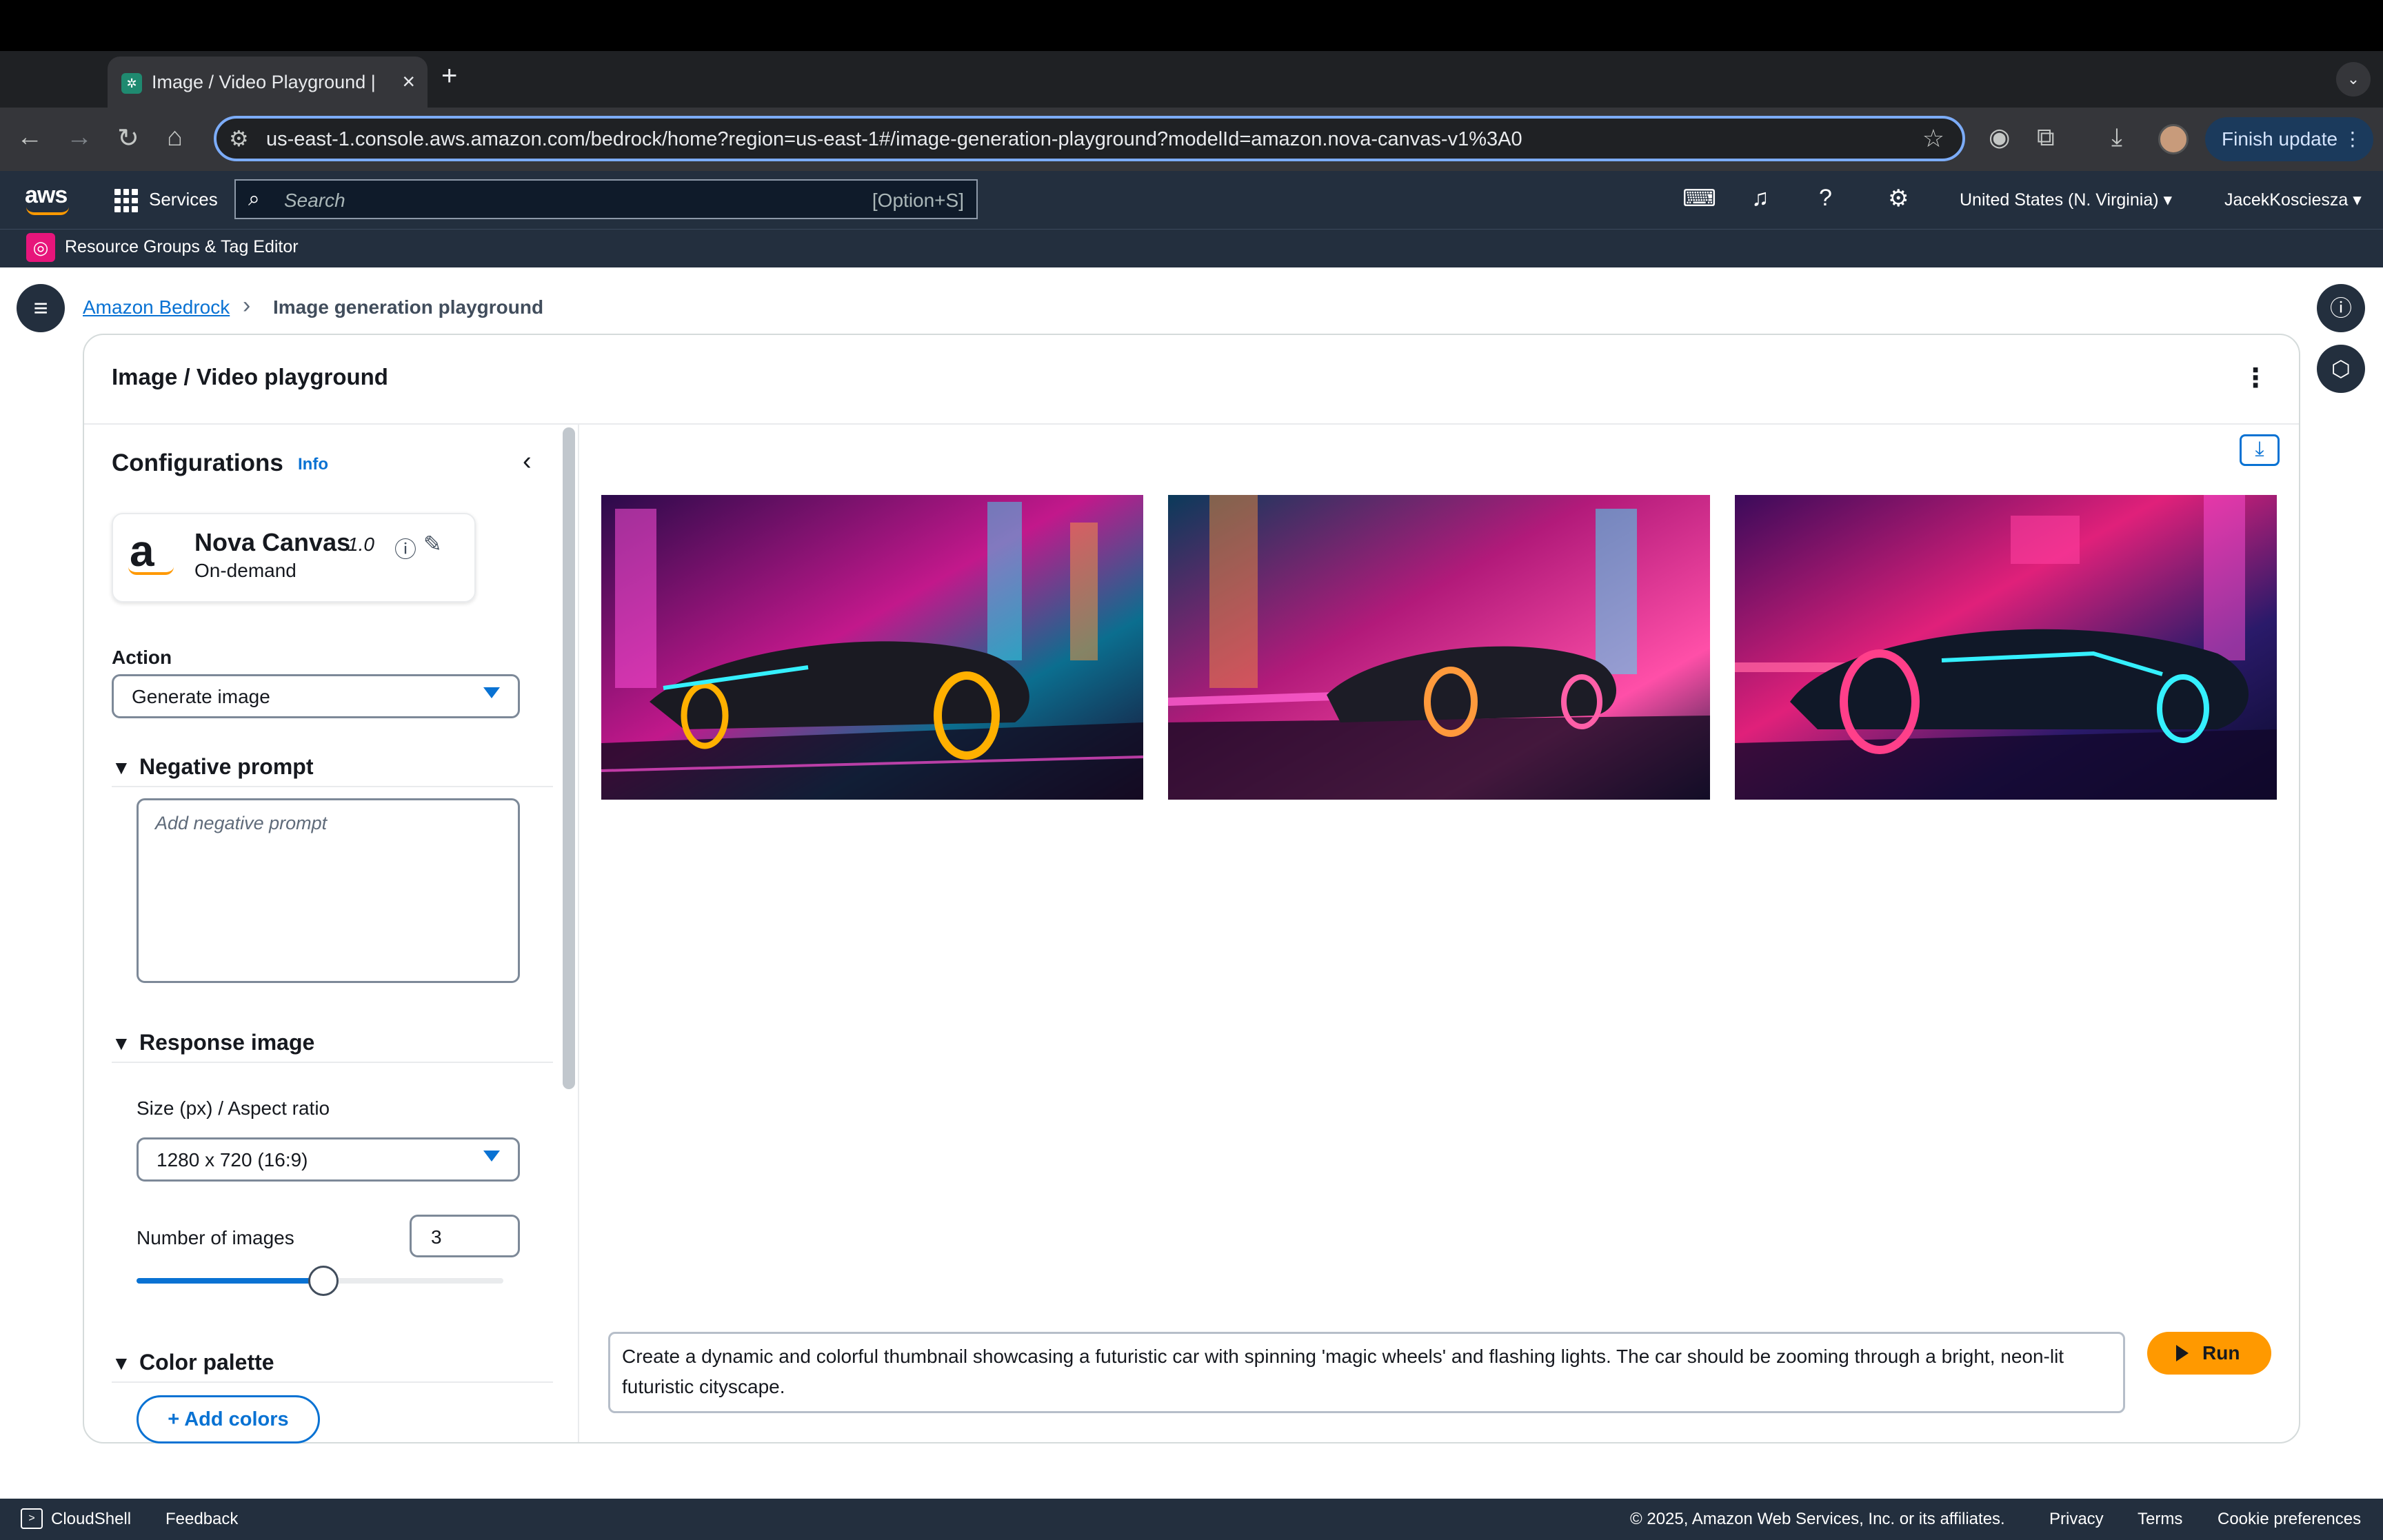  Describe the element at coordinates (1760, 199) in the screenshot. I see `notifications-bell-icon: ♫` at that location.